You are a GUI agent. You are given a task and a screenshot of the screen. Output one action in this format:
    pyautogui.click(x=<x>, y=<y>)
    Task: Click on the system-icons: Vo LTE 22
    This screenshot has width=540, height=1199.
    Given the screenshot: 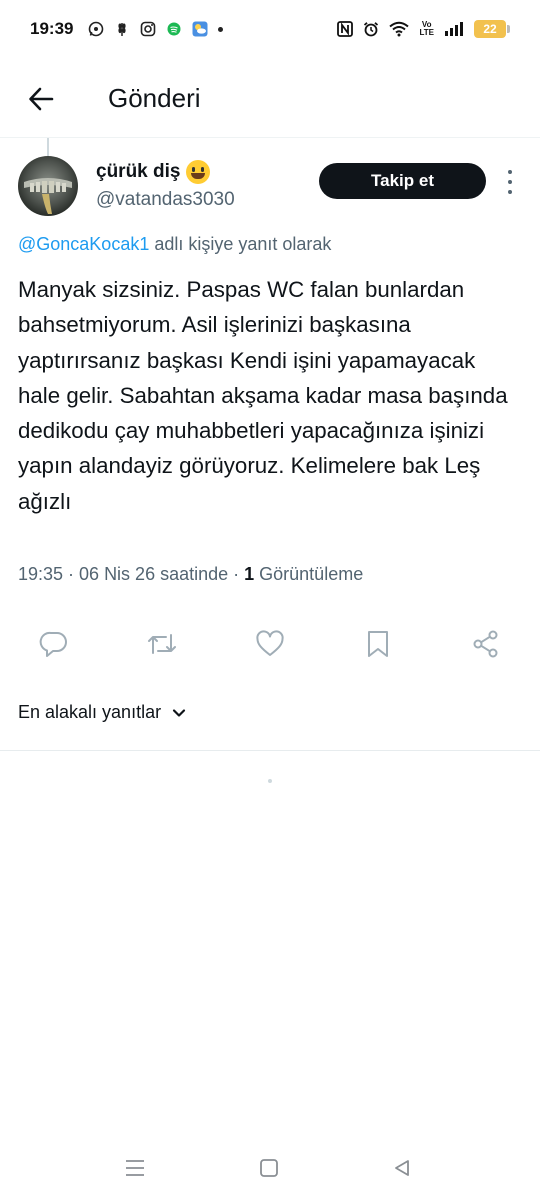 What is the action you would take?
    pyautogui.click(x=423, y=29)
    